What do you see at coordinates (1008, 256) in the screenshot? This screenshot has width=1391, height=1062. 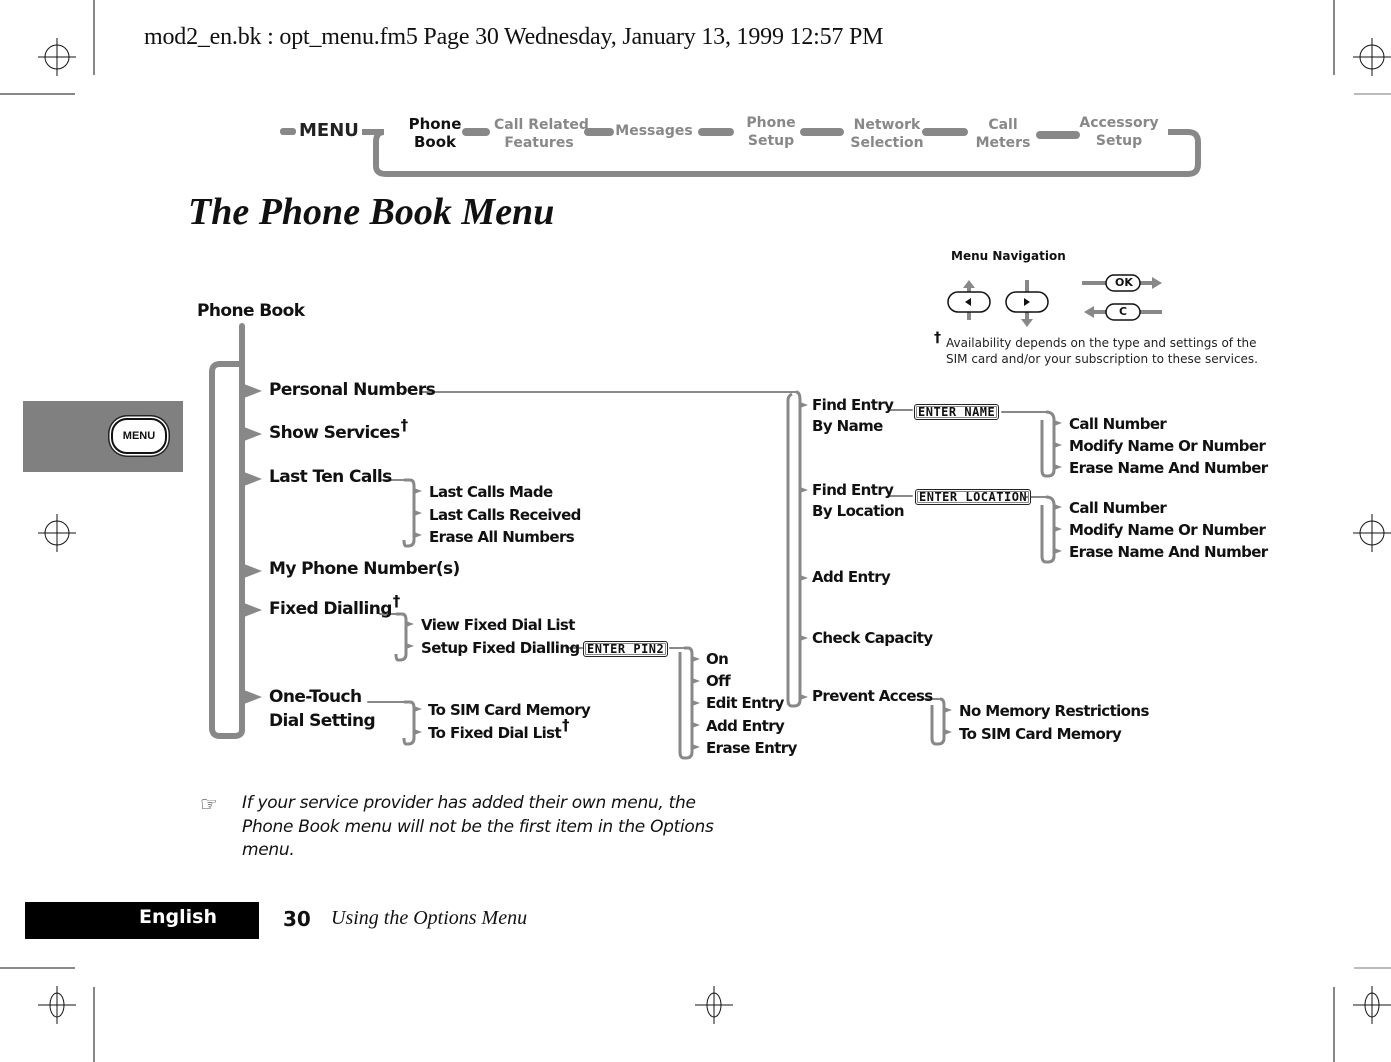 I see `menu-navigation-title: Menu Navigation` at bounding box center [1008, 256].